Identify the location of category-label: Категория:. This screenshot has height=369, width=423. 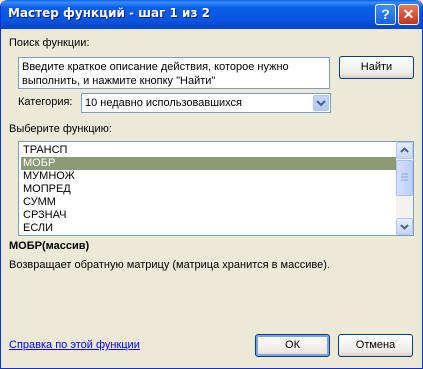
(45, 102).